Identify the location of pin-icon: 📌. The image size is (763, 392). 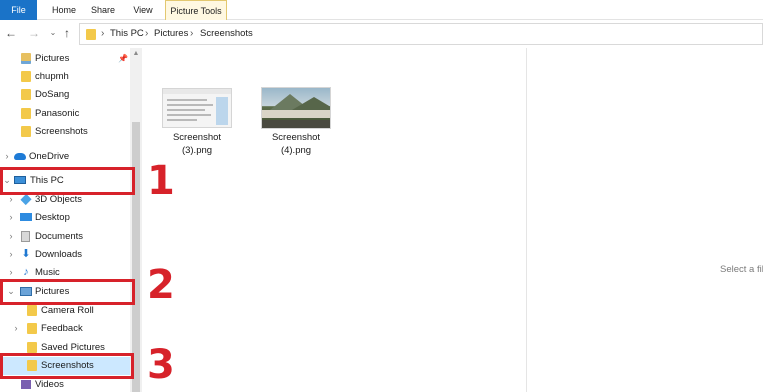
(123, 58).